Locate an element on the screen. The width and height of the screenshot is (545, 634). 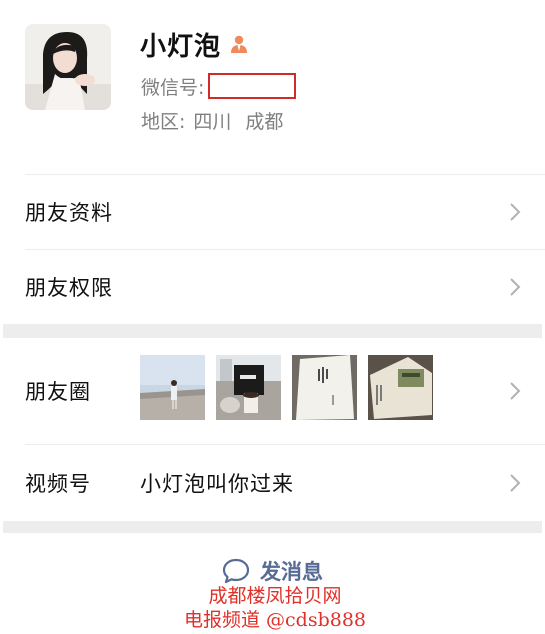
channels-row: 视频号 小灯泡叫你过来 is located at coordinates (272, 483).